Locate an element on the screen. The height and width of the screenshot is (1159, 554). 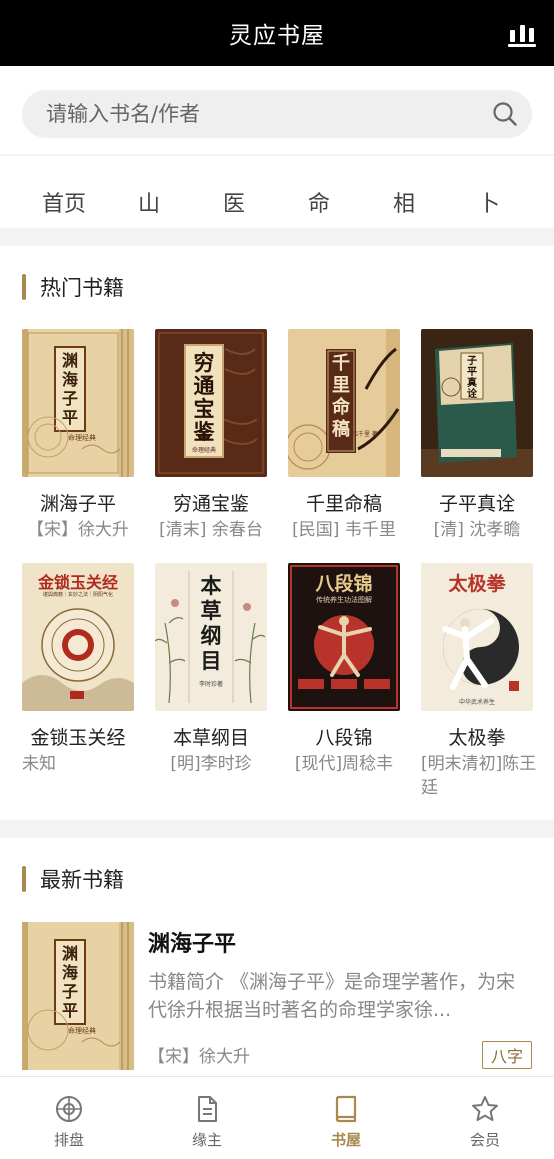
book-card: 穷通宝鉴 命理经典 穷通宝鉴 [清末] 余春台 is located at coordinates (211, 434).